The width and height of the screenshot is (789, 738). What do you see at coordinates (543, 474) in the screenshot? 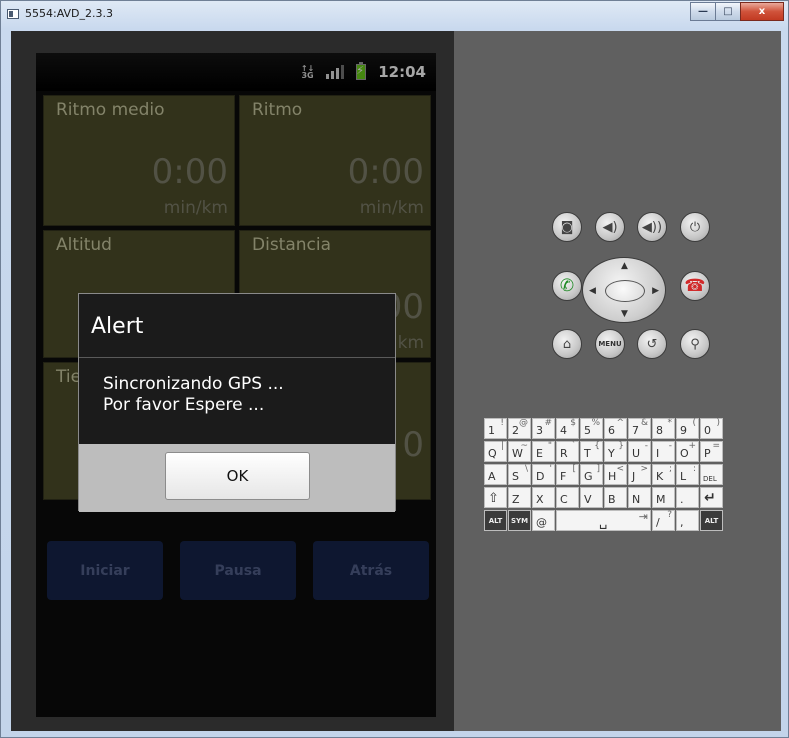
I see `key: D '` at bounding box center [543, 474].